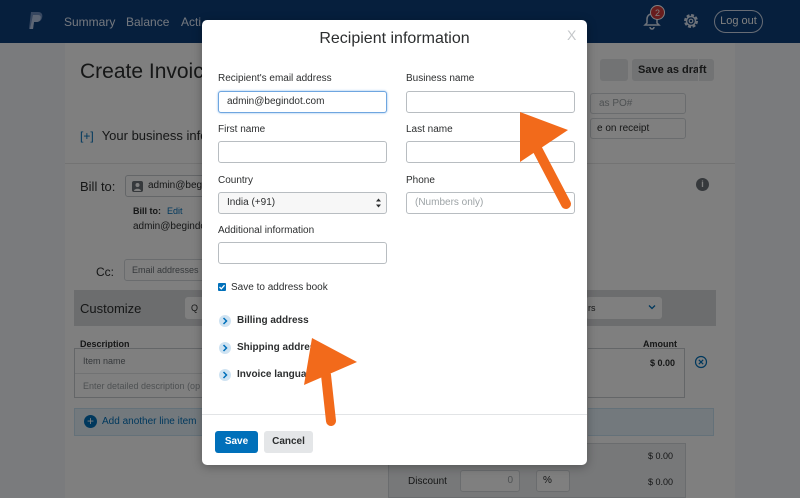 This screenshot has height=498, width=800. What do you see at coordinates (302, 253) in the screenshot?
I see `additional-info-field` at bounding box center [302, 253].